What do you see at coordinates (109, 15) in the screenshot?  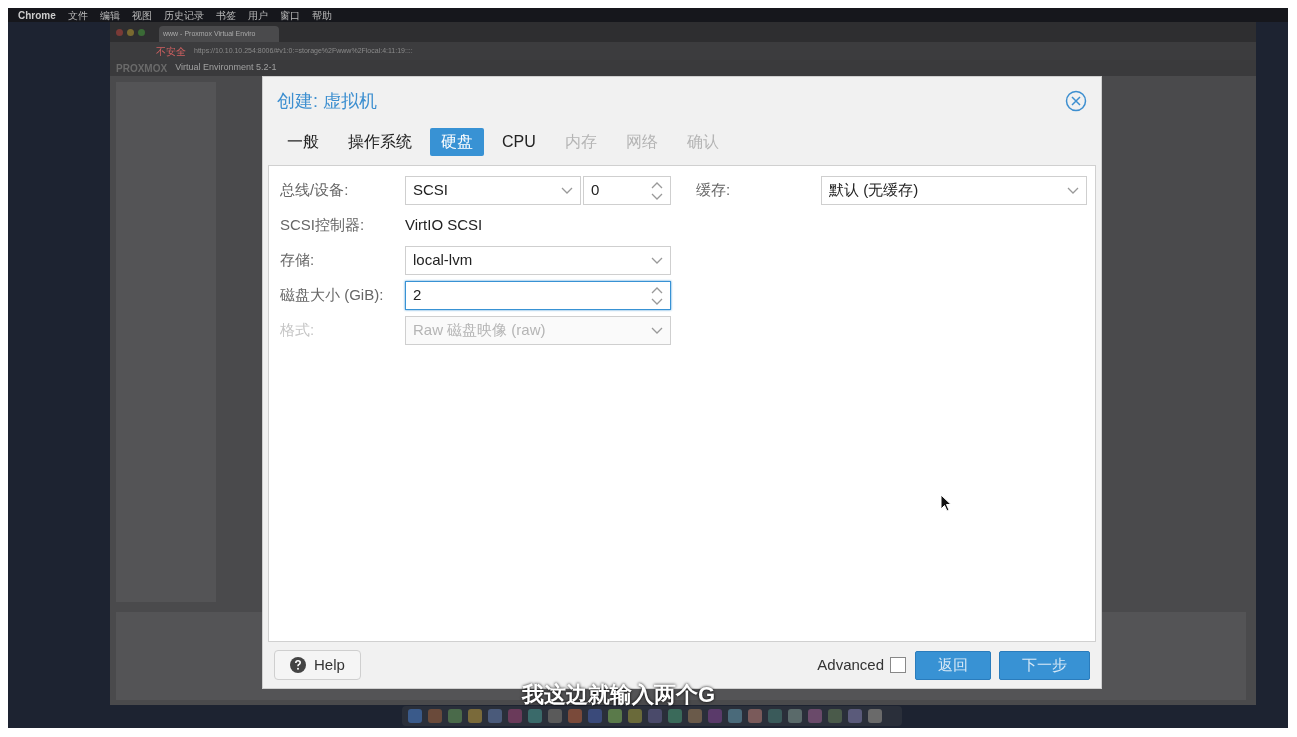 I see `menu-item: 编辑` at bounding box center [109, 15].